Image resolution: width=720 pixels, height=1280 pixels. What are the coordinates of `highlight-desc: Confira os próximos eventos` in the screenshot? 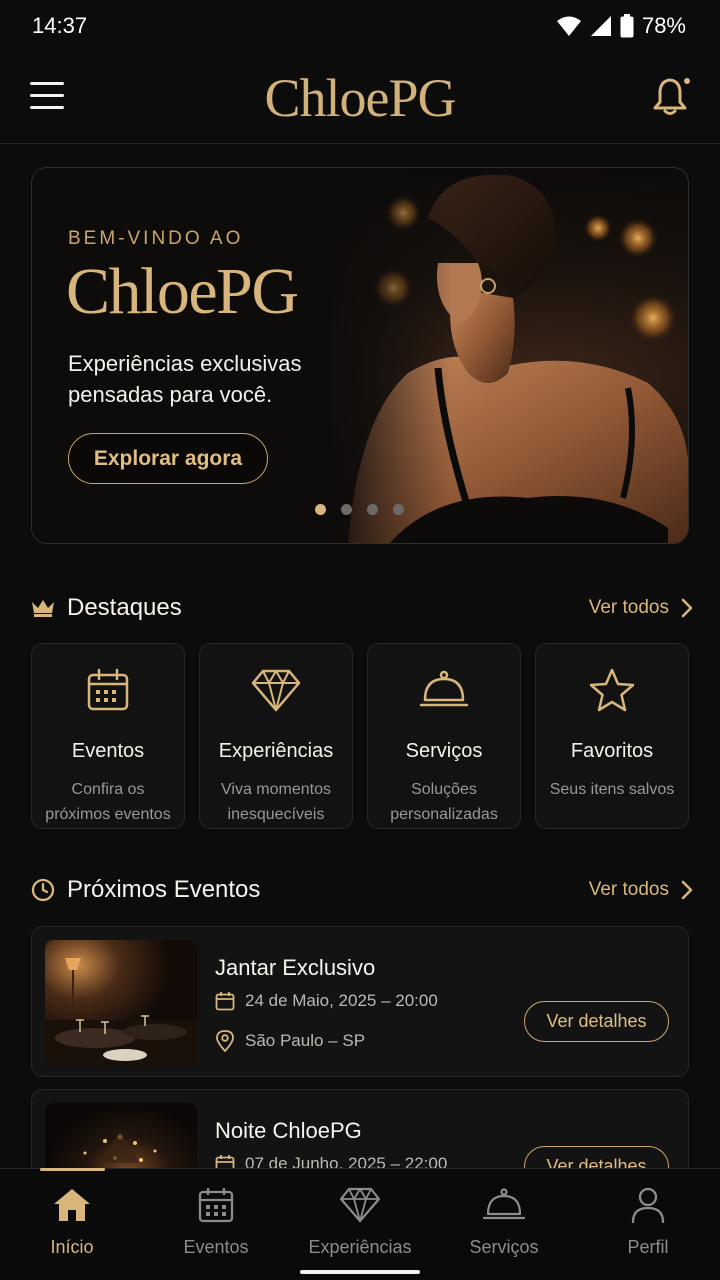 It's located at (108, 802).